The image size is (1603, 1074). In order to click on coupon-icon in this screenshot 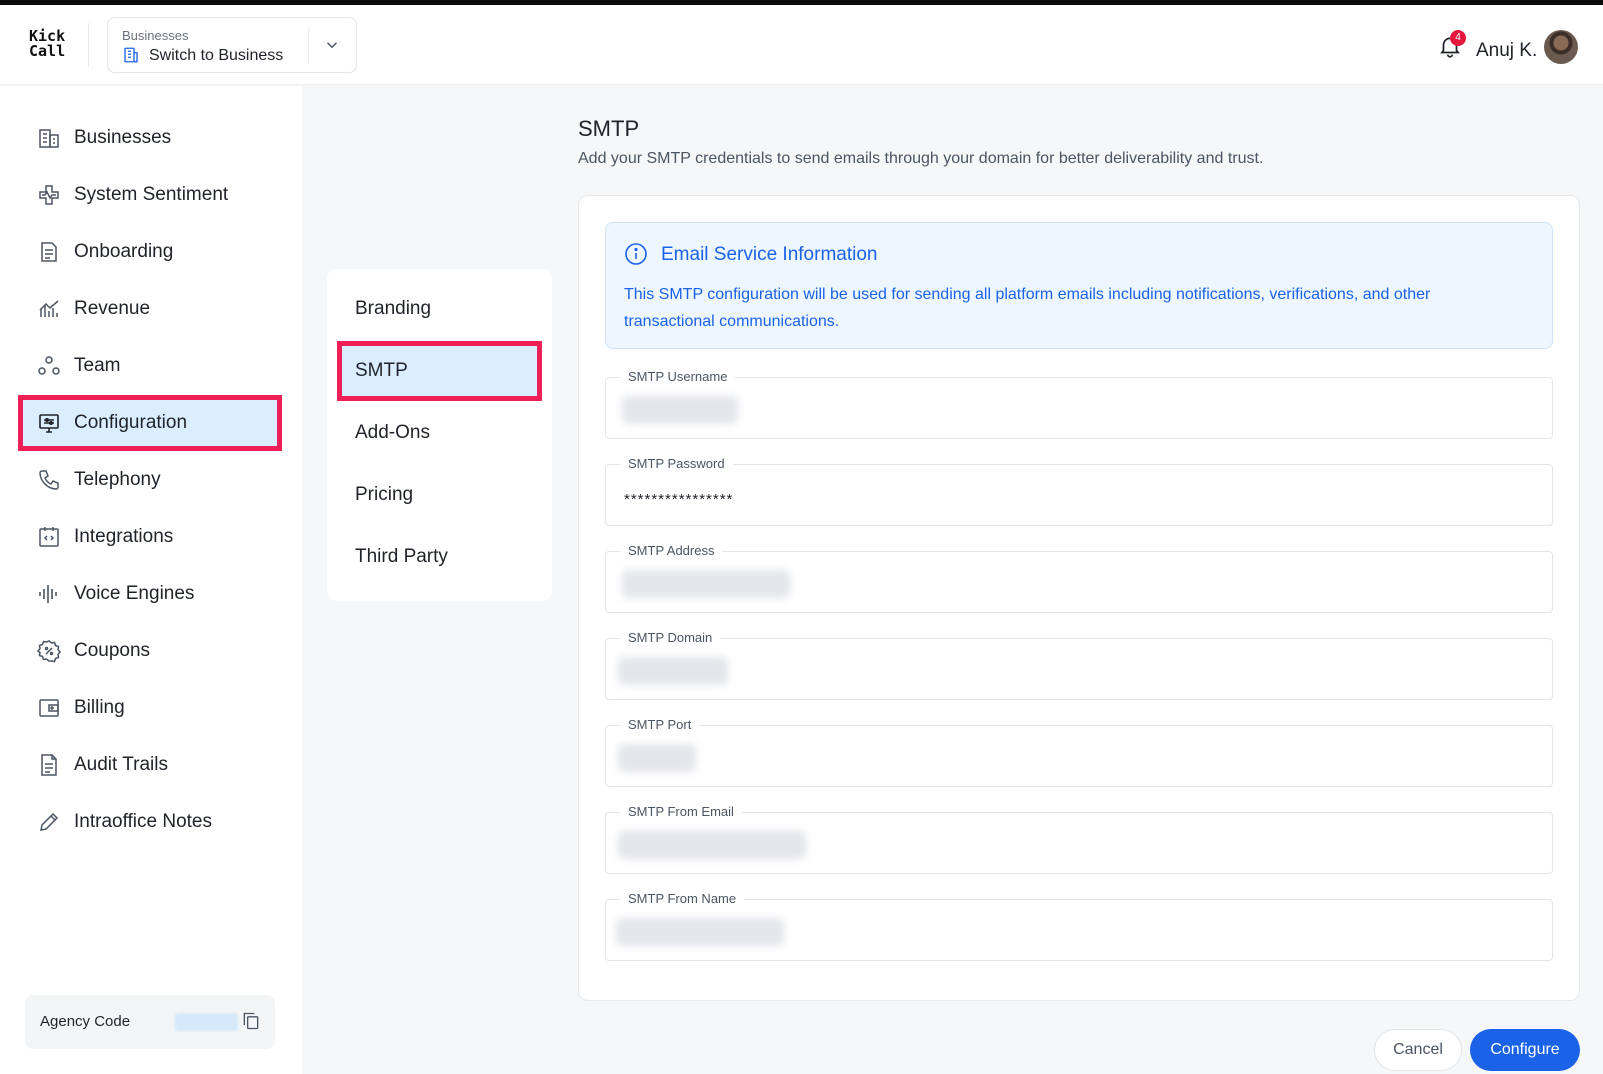, I will do `click(49, 651)`.